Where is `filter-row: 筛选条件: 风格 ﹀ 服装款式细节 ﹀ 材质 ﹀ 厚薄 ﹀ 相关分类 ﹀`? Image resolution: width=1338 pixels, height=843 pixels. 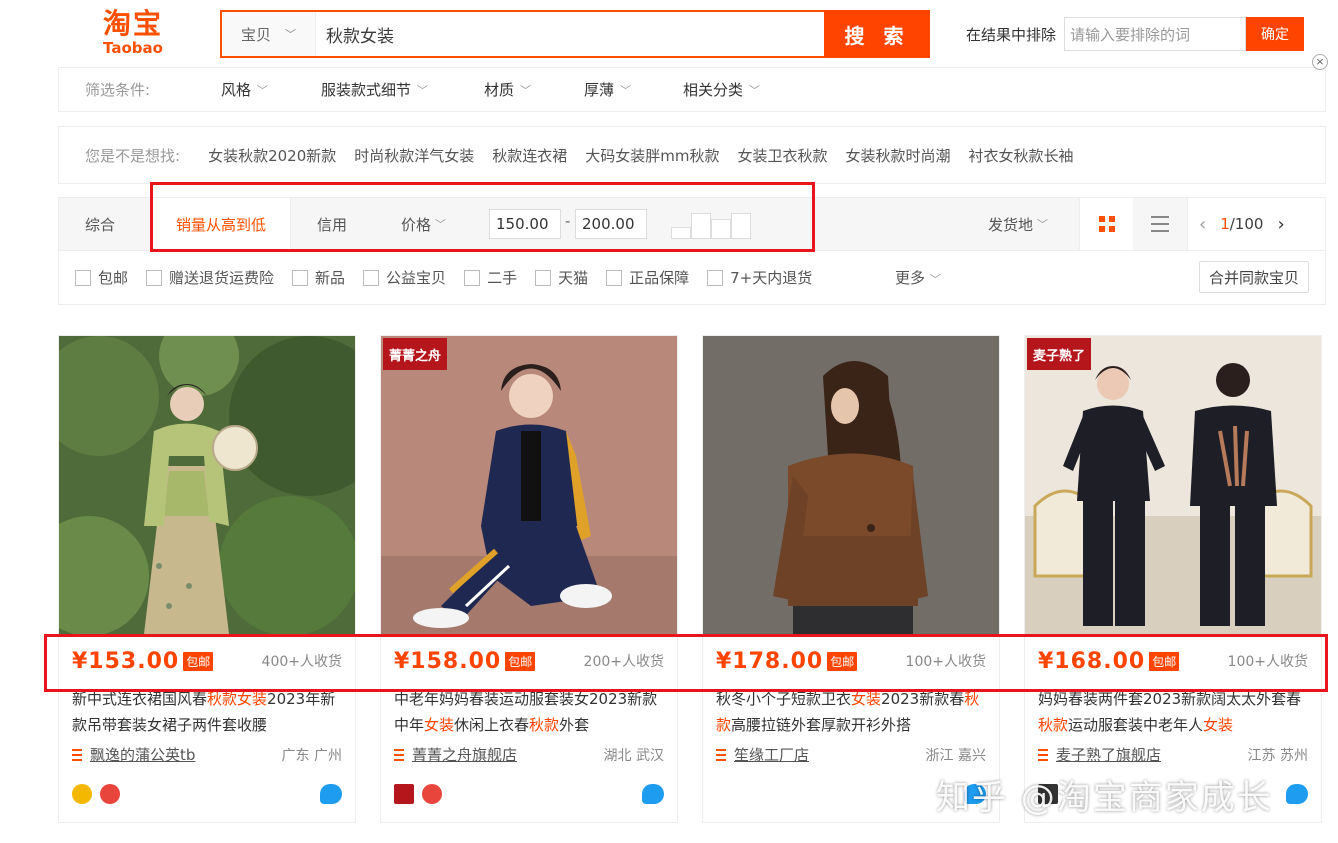 filter-row: 筛选条件: 风格 ﹀ 服装款式细节 ﹀ 材质 ﹀ 厚薄 ﹀ 相关分类 ﹀ is located at coordinates (692, 90).